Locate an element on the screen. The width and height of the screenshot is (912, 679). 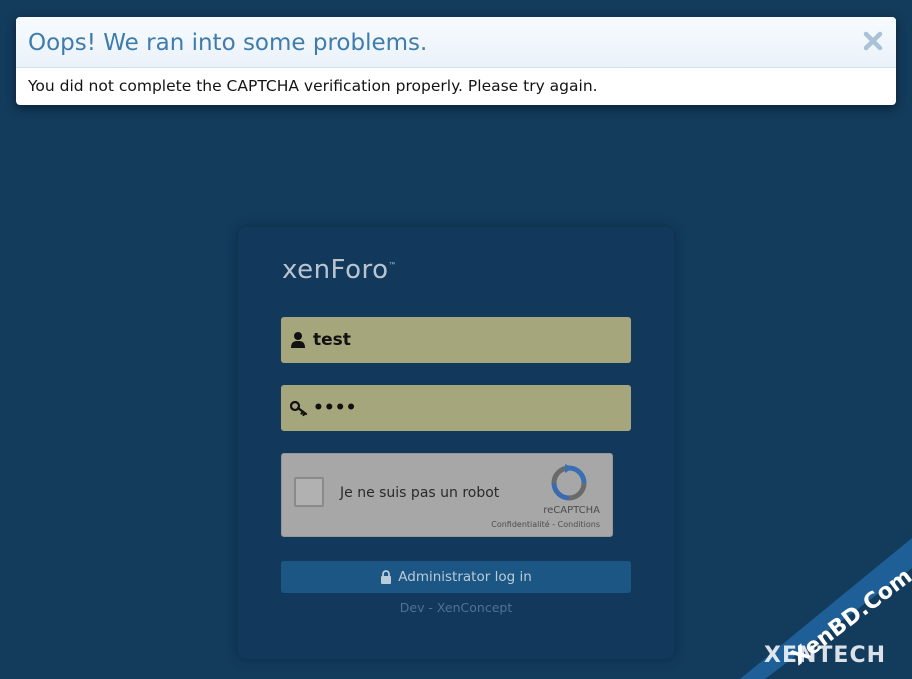
recaptcha-links: Confidentialité - Conditions is located at coordinates (545, 524).